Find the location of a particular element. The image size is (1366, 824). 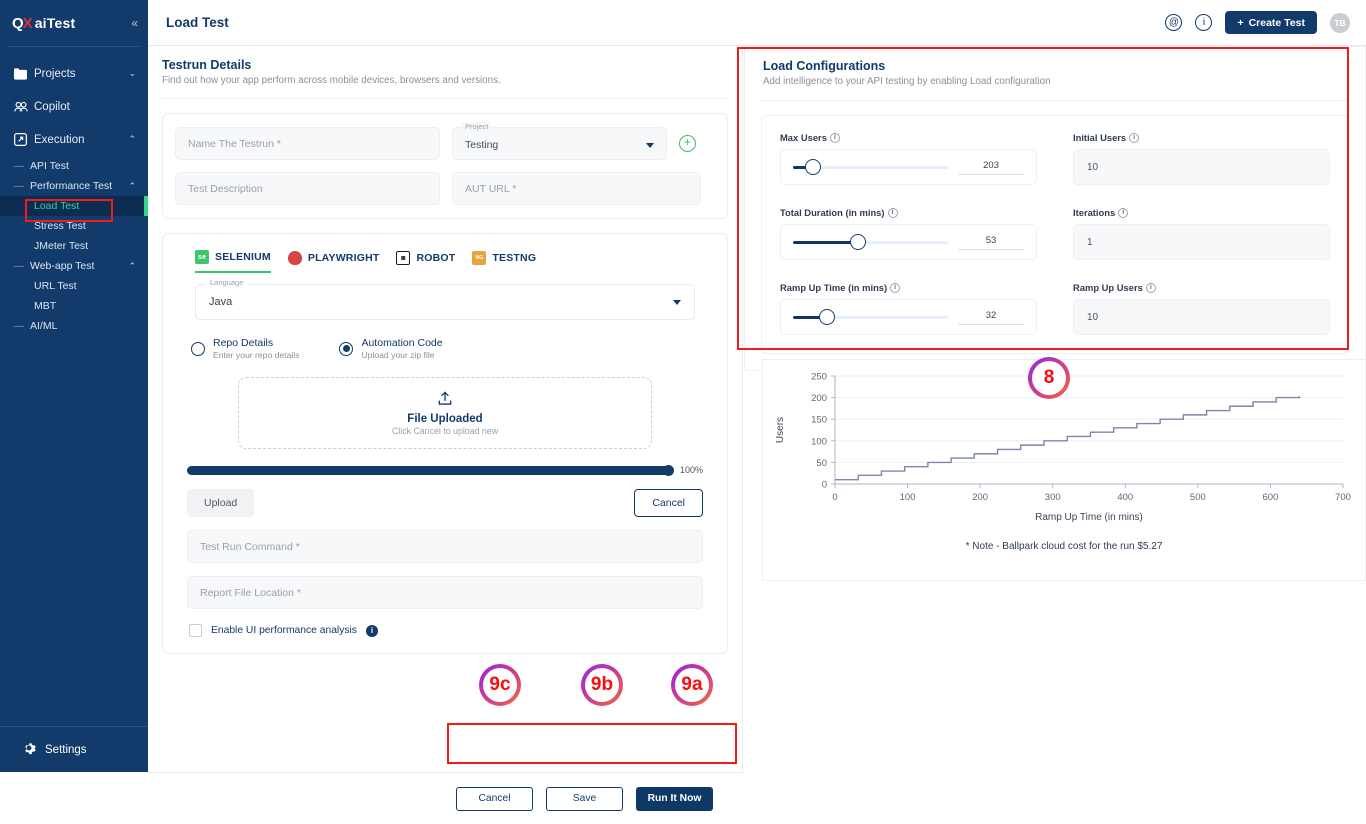

sidebar-label-api-test: API Test is located at coordinates (49, 166).